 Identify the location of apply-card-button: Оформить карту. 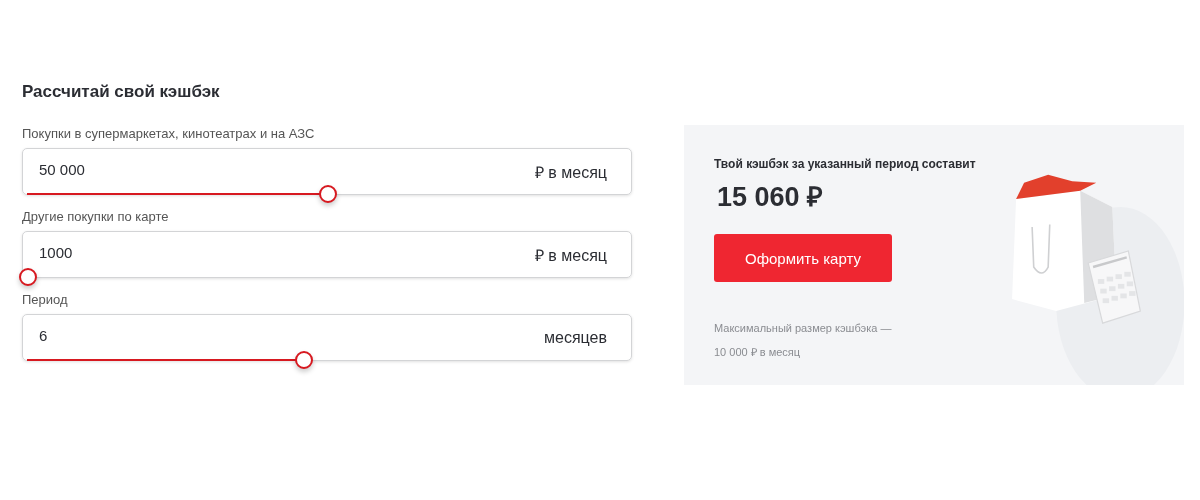
(803, 258).